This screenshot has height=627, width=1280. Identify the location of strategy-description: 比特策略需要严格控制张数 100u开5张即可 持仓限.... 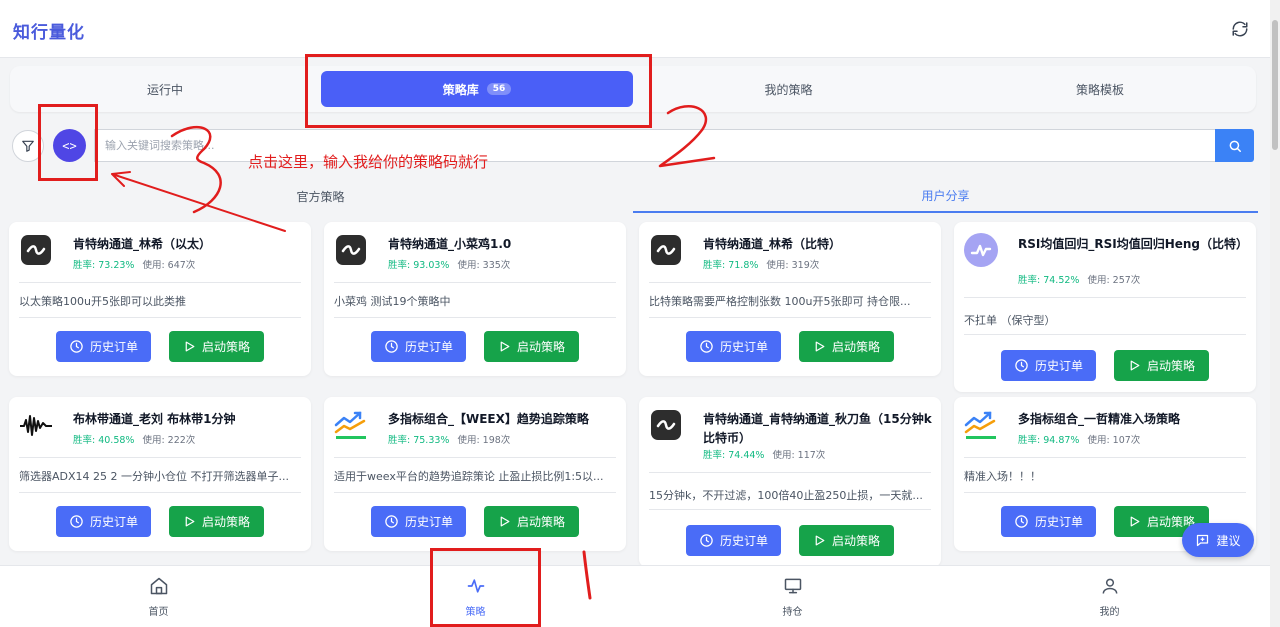
(780, 301).